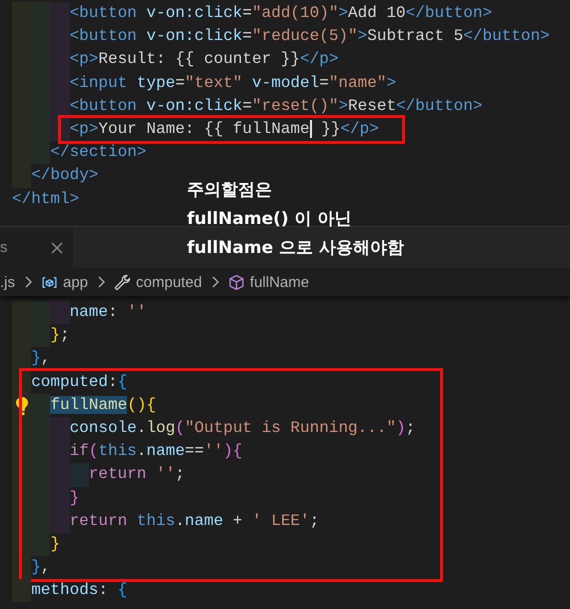 Image resolution: width=570 pixels, height=609 pixels. What do you see at coordinates (64, 175) in the screenshot?
I see `code-line: </body>` at bounding box center [64, 175].